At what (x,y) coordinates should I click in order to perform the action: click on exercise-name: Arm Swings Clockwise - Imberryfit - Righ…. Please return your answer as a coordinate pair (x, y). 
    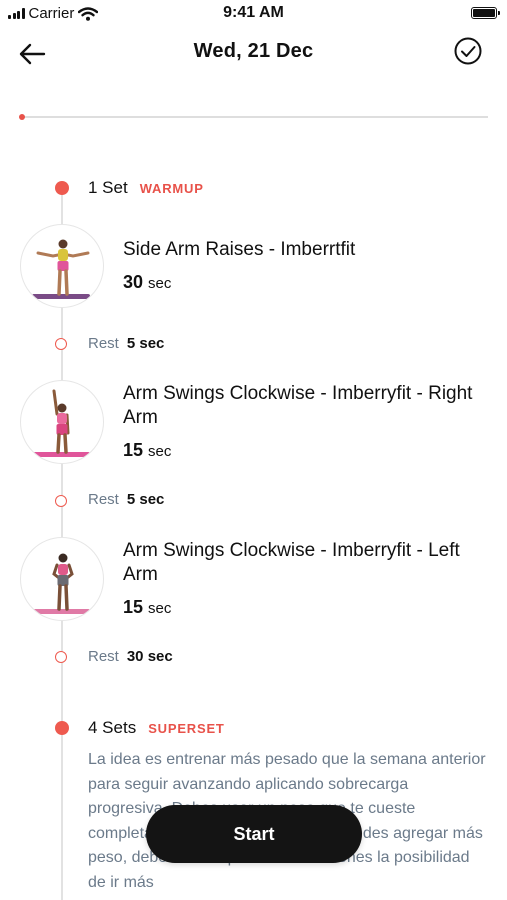
    Looking at the image, I should click on (308, 406).